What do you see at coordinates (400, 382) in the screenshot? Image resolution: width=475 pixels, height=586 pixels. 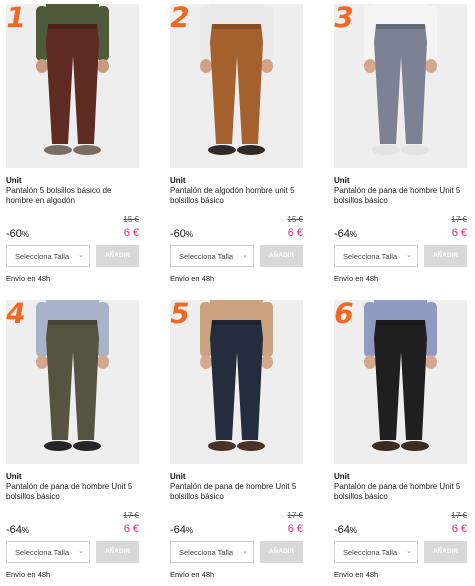 I see `product-image: 6` at bounding box center [400, 382].